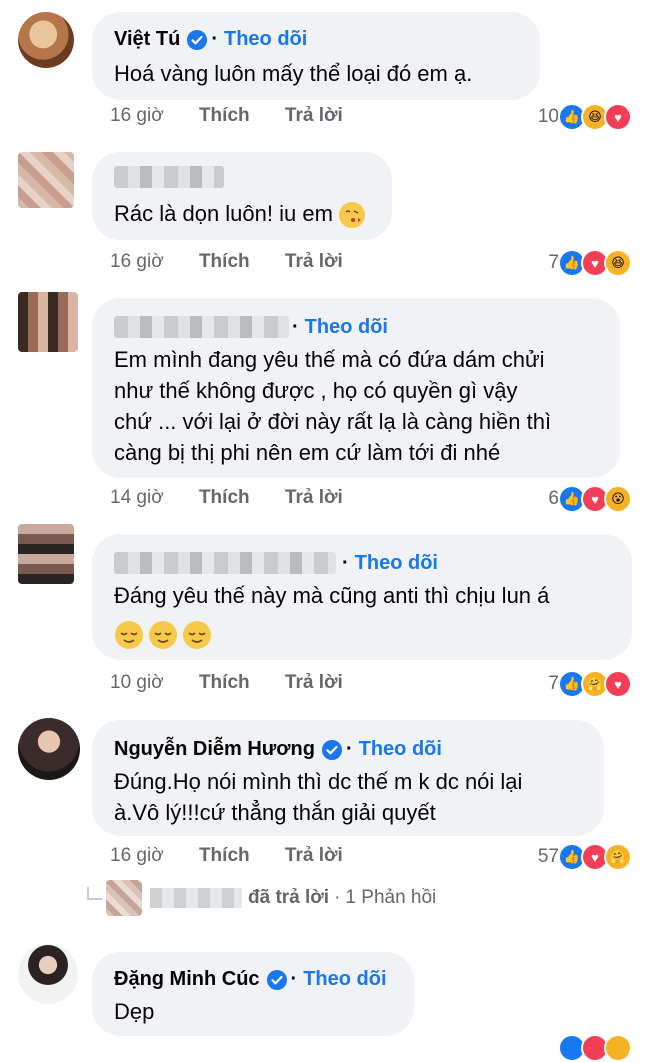  What do you see at coordinates (618, 857) in the screenshot?
I see `care-reaction-icon: 🤗` at bounding box center [618, 857].